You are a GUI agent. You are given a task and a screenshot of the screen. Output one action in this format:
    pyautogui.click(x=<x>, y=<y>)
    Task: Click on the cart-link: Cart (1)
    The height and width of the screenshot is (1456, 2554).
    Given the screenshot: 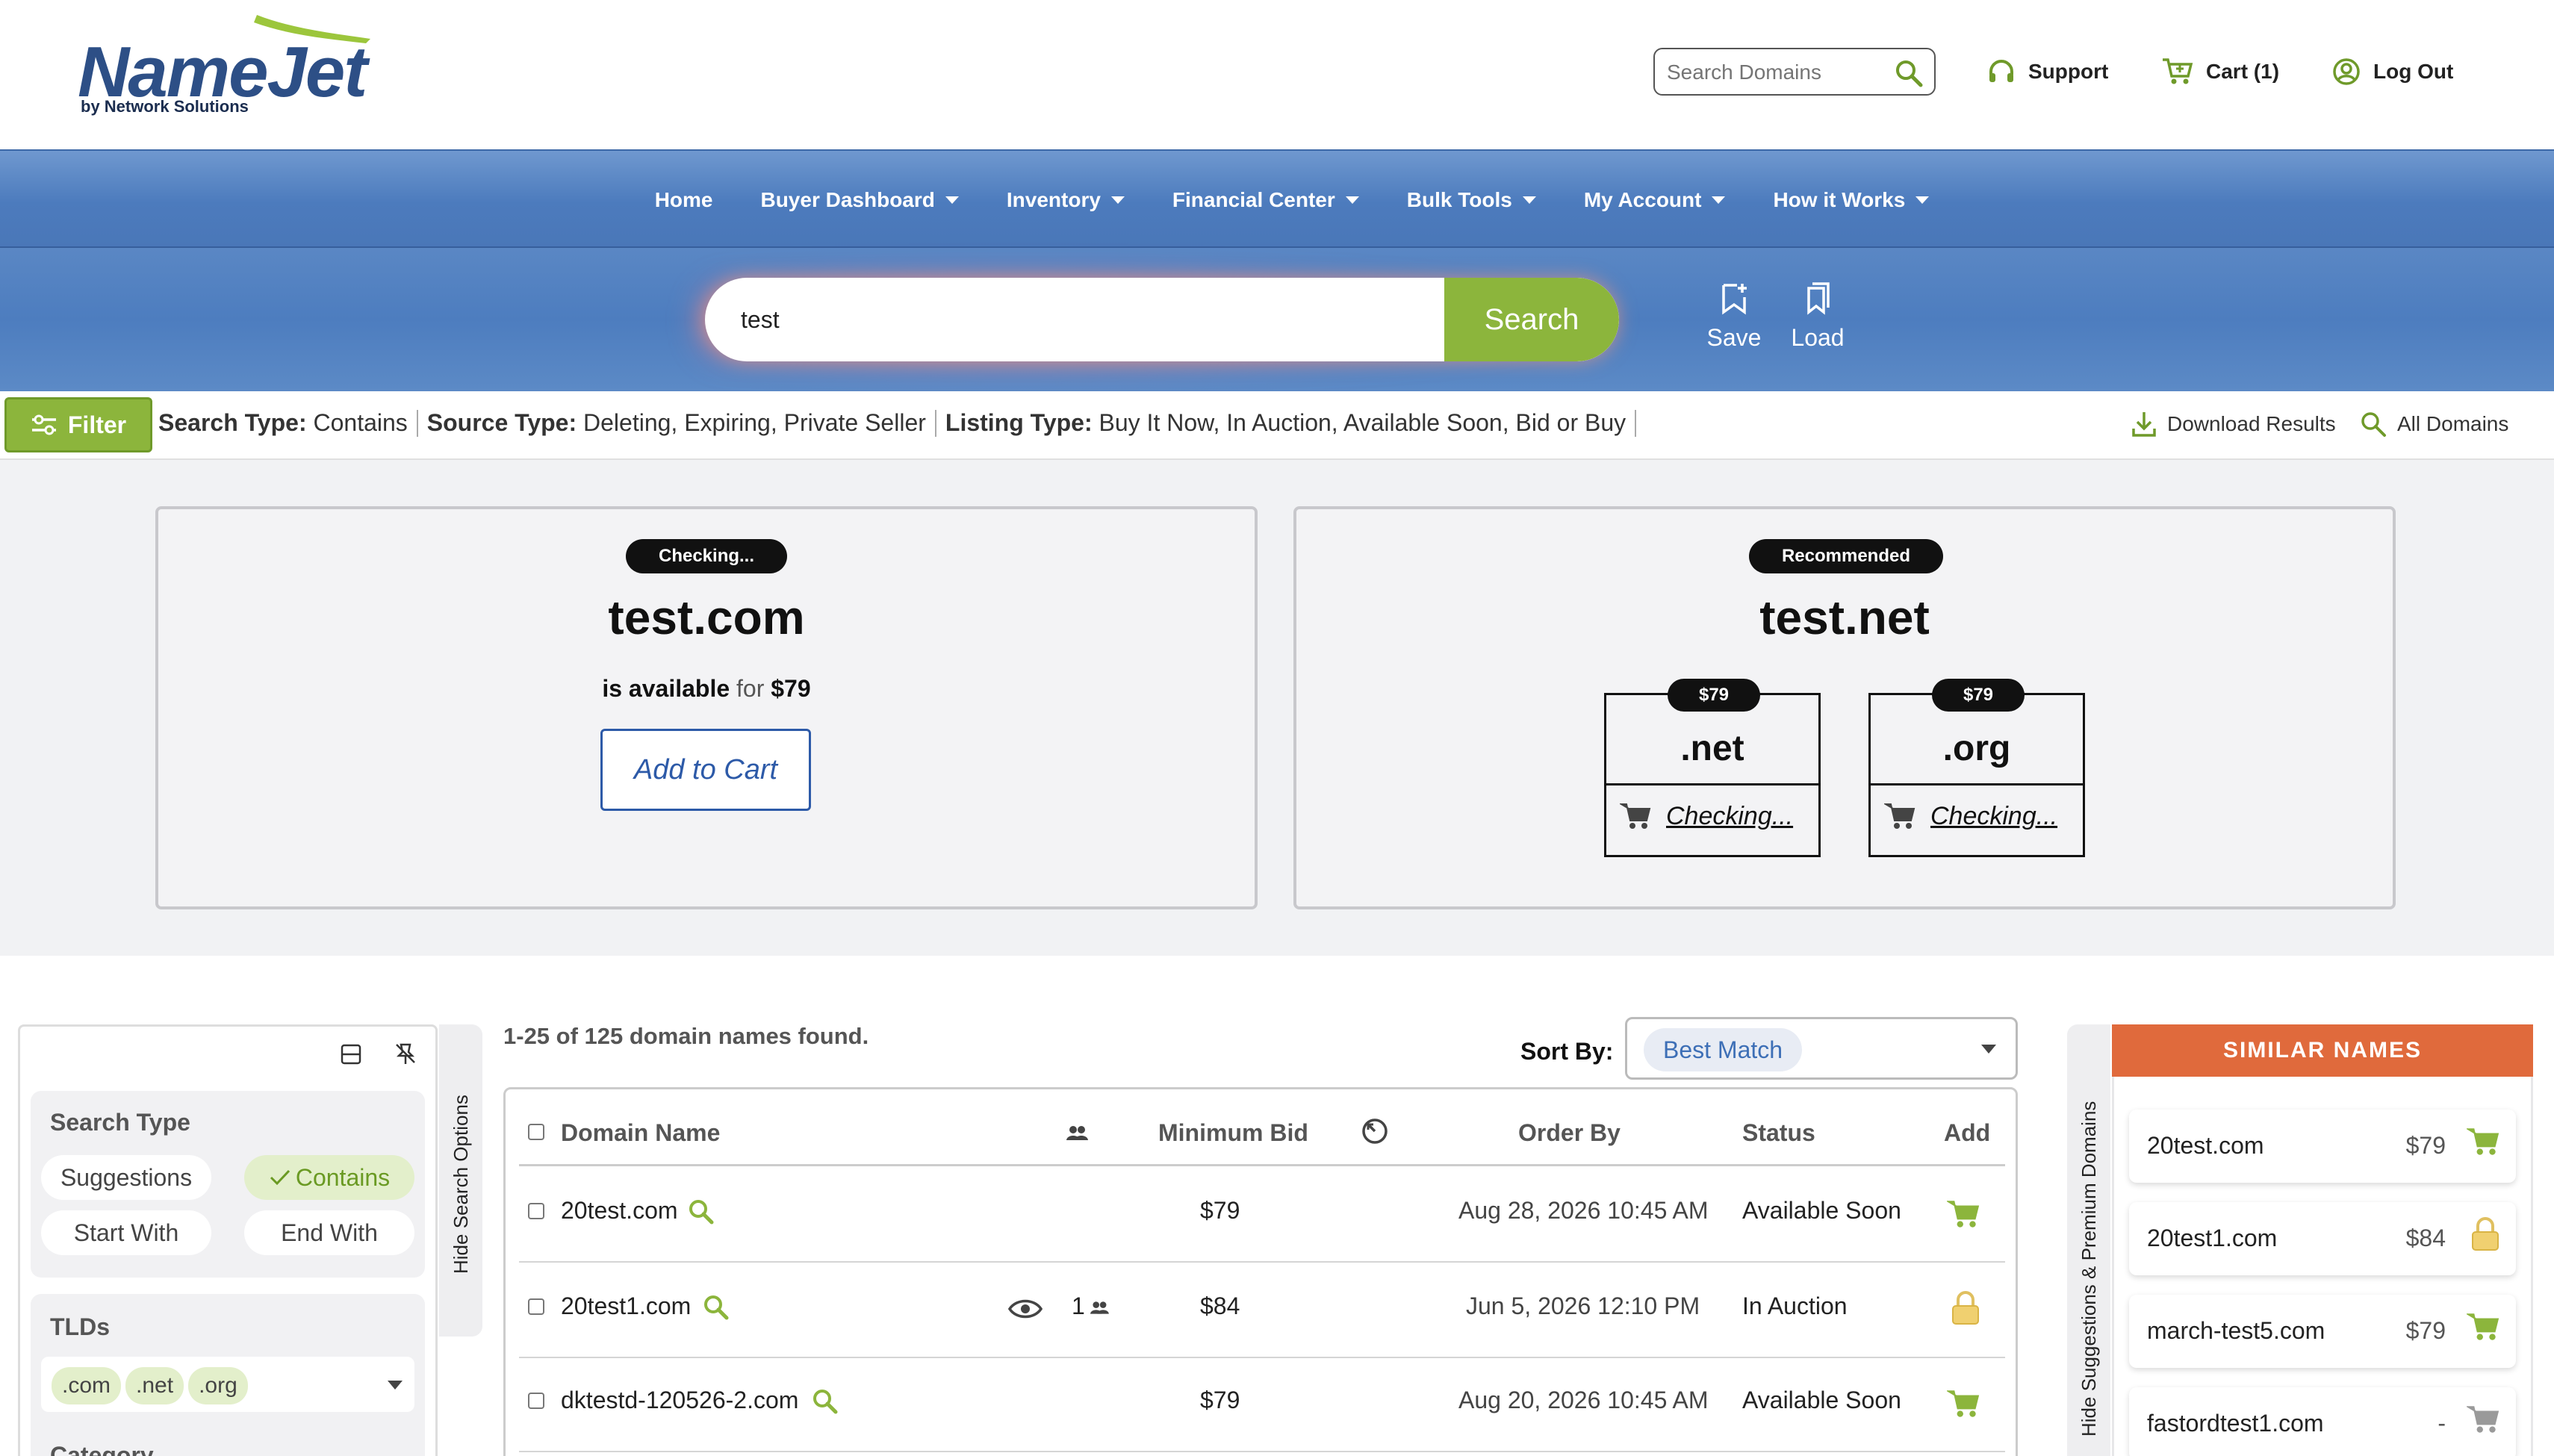 What is the action you would take?
    pyautogui.click(x=2220, y=71)
    